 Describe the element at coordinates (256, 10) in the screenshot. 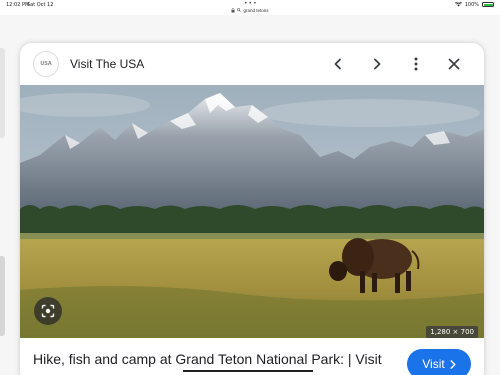

I see `address-text: grand tetons` at that location.